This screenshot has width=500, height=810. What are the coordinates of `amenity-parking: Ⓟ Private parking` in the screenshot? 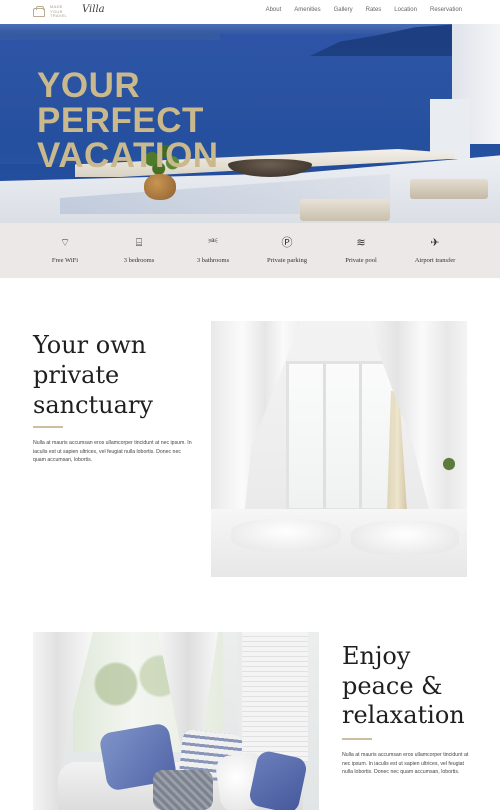 It's located at (287, 250).